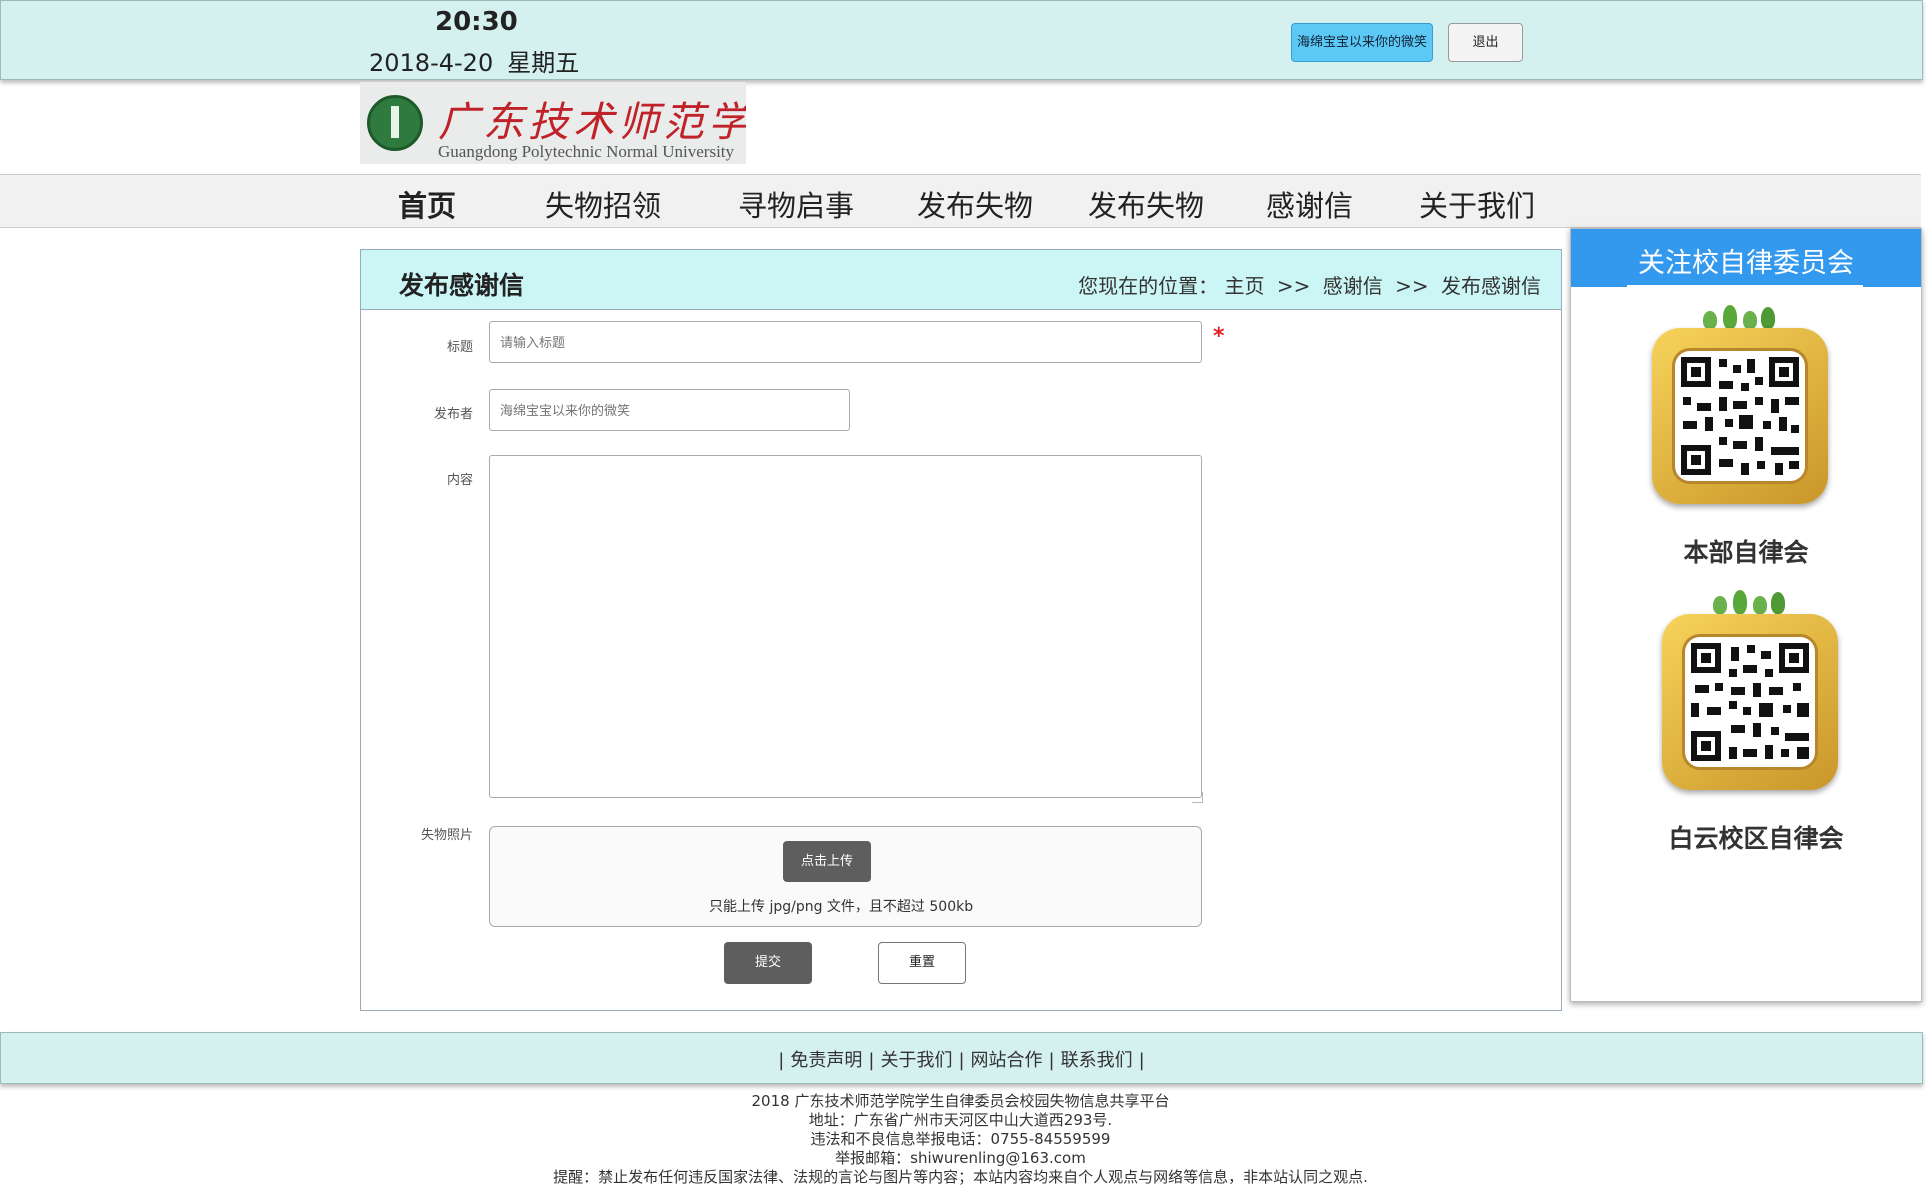 The height and width of the screenshot is (1194, 1929). Describe the element at coordinates (1353, 286) in the screenshot. I see `breadcrumb-thanks: 感谢信` at that location.